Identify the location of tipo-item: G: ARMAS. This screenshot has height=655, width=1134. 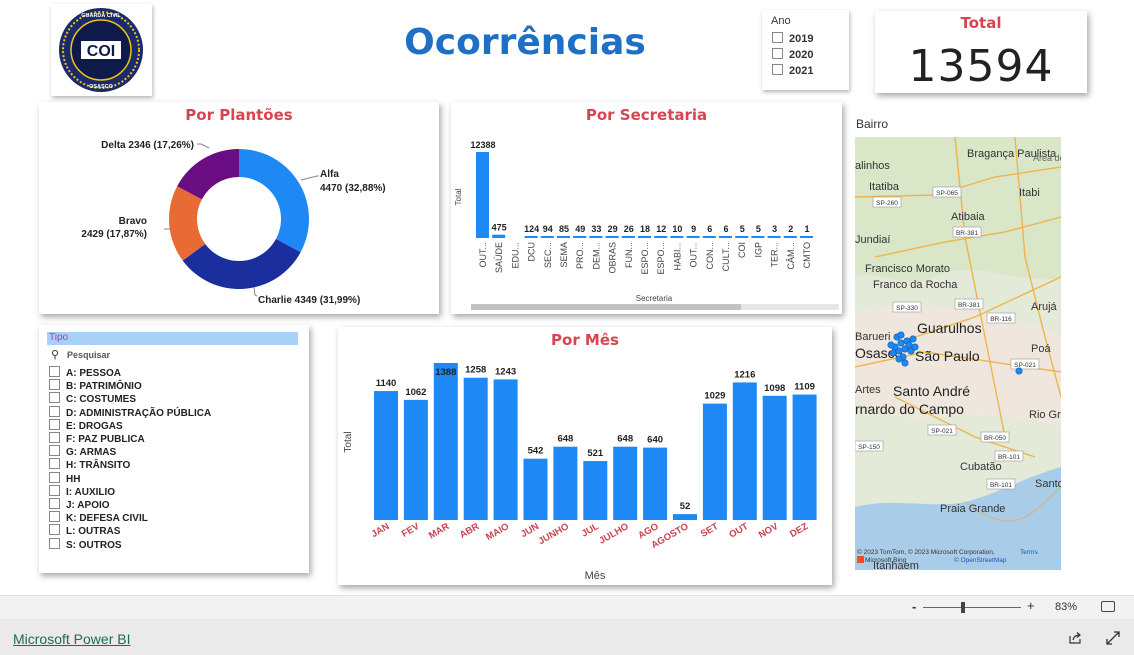
(82, 451).